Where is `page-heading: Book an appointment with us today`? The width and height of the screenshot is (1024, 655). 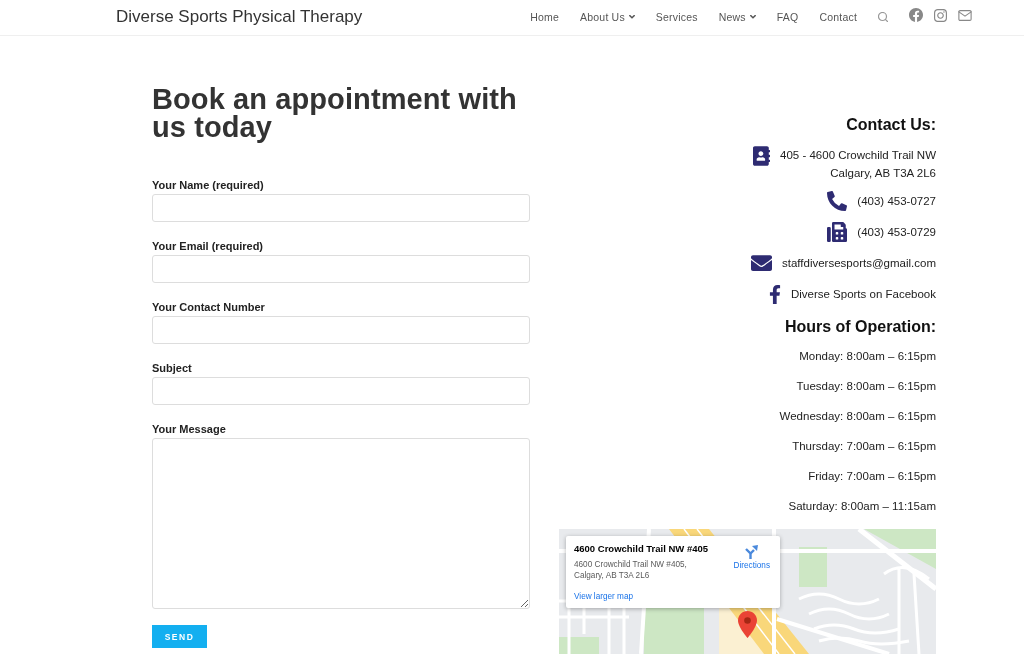 page-heading: Book an appointment with us today is located at coordinates (335, 113).